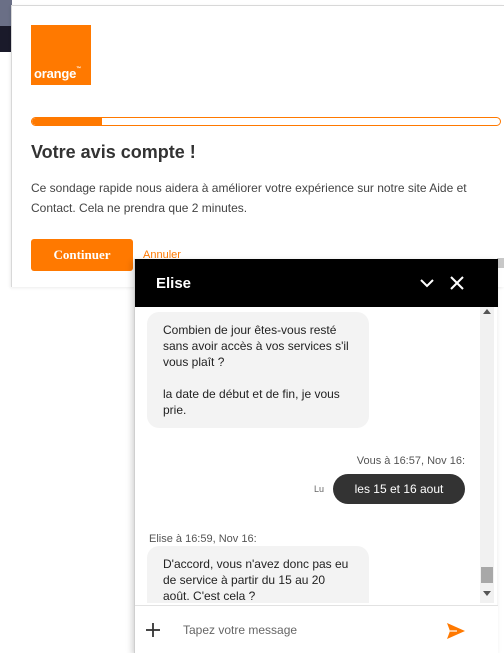 Image resolution: width=504 pixels, height=653 pixels. Describe the element at coordinates (316, 283) in the screenshot. I see `chat-header: Elise` at that location.